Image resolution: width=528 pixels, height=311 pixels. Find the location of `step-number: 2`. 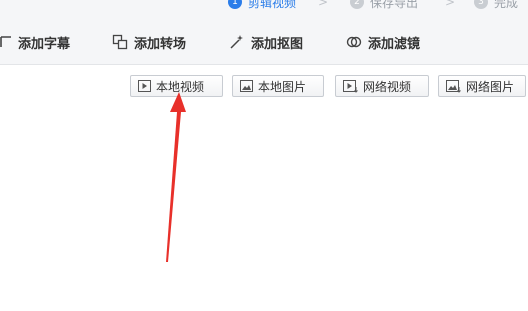

step-number: 2 is located at coordinates (357, 4).